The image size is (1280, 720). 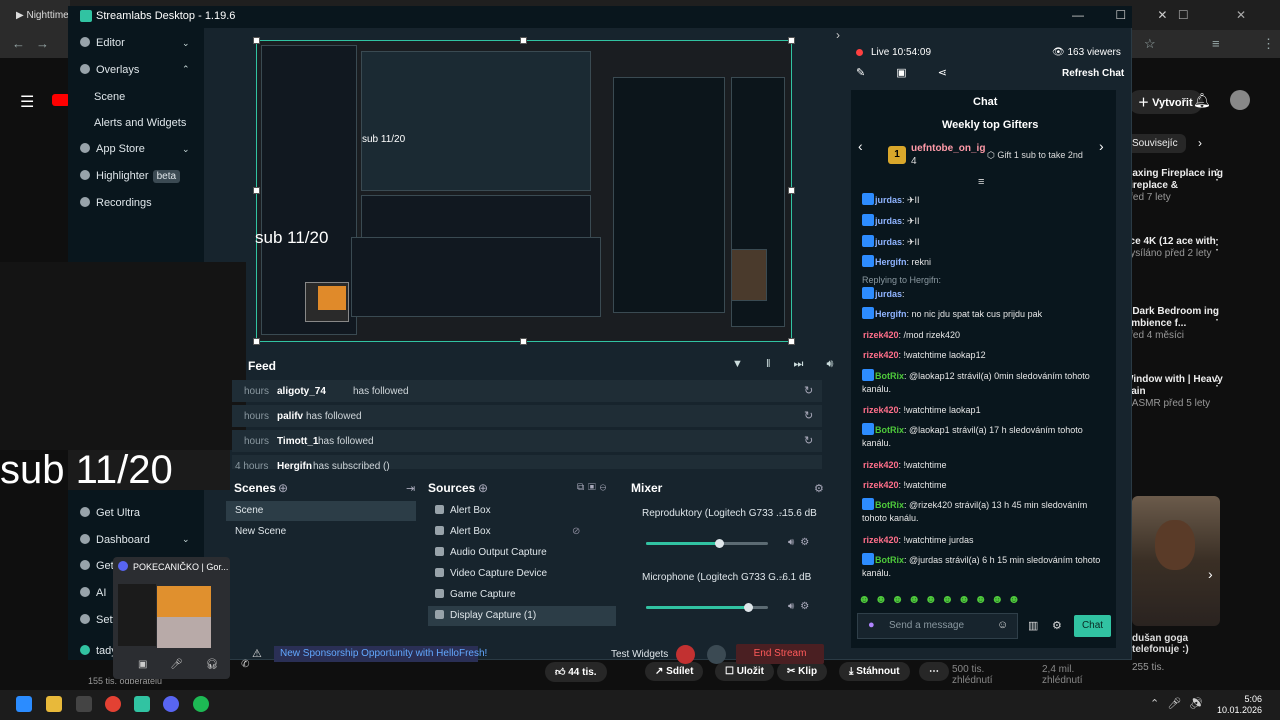 What do you see at coordinates (102, 43) in the screenshot?
I see `sidebar-item-editor: Editor` at bounding box center [102, 43].